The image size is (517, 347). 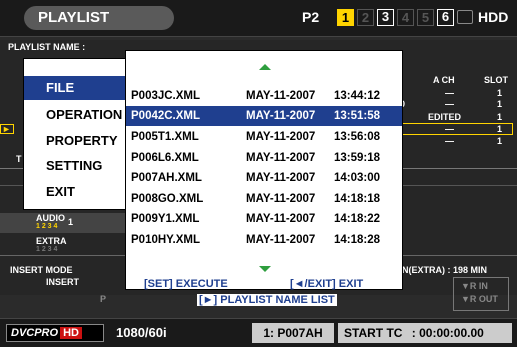 What do you see at coordinates (80, 115) in the screenshot?
I see `menu-item-operation: OPERATION` at bounding box center [80, 115].